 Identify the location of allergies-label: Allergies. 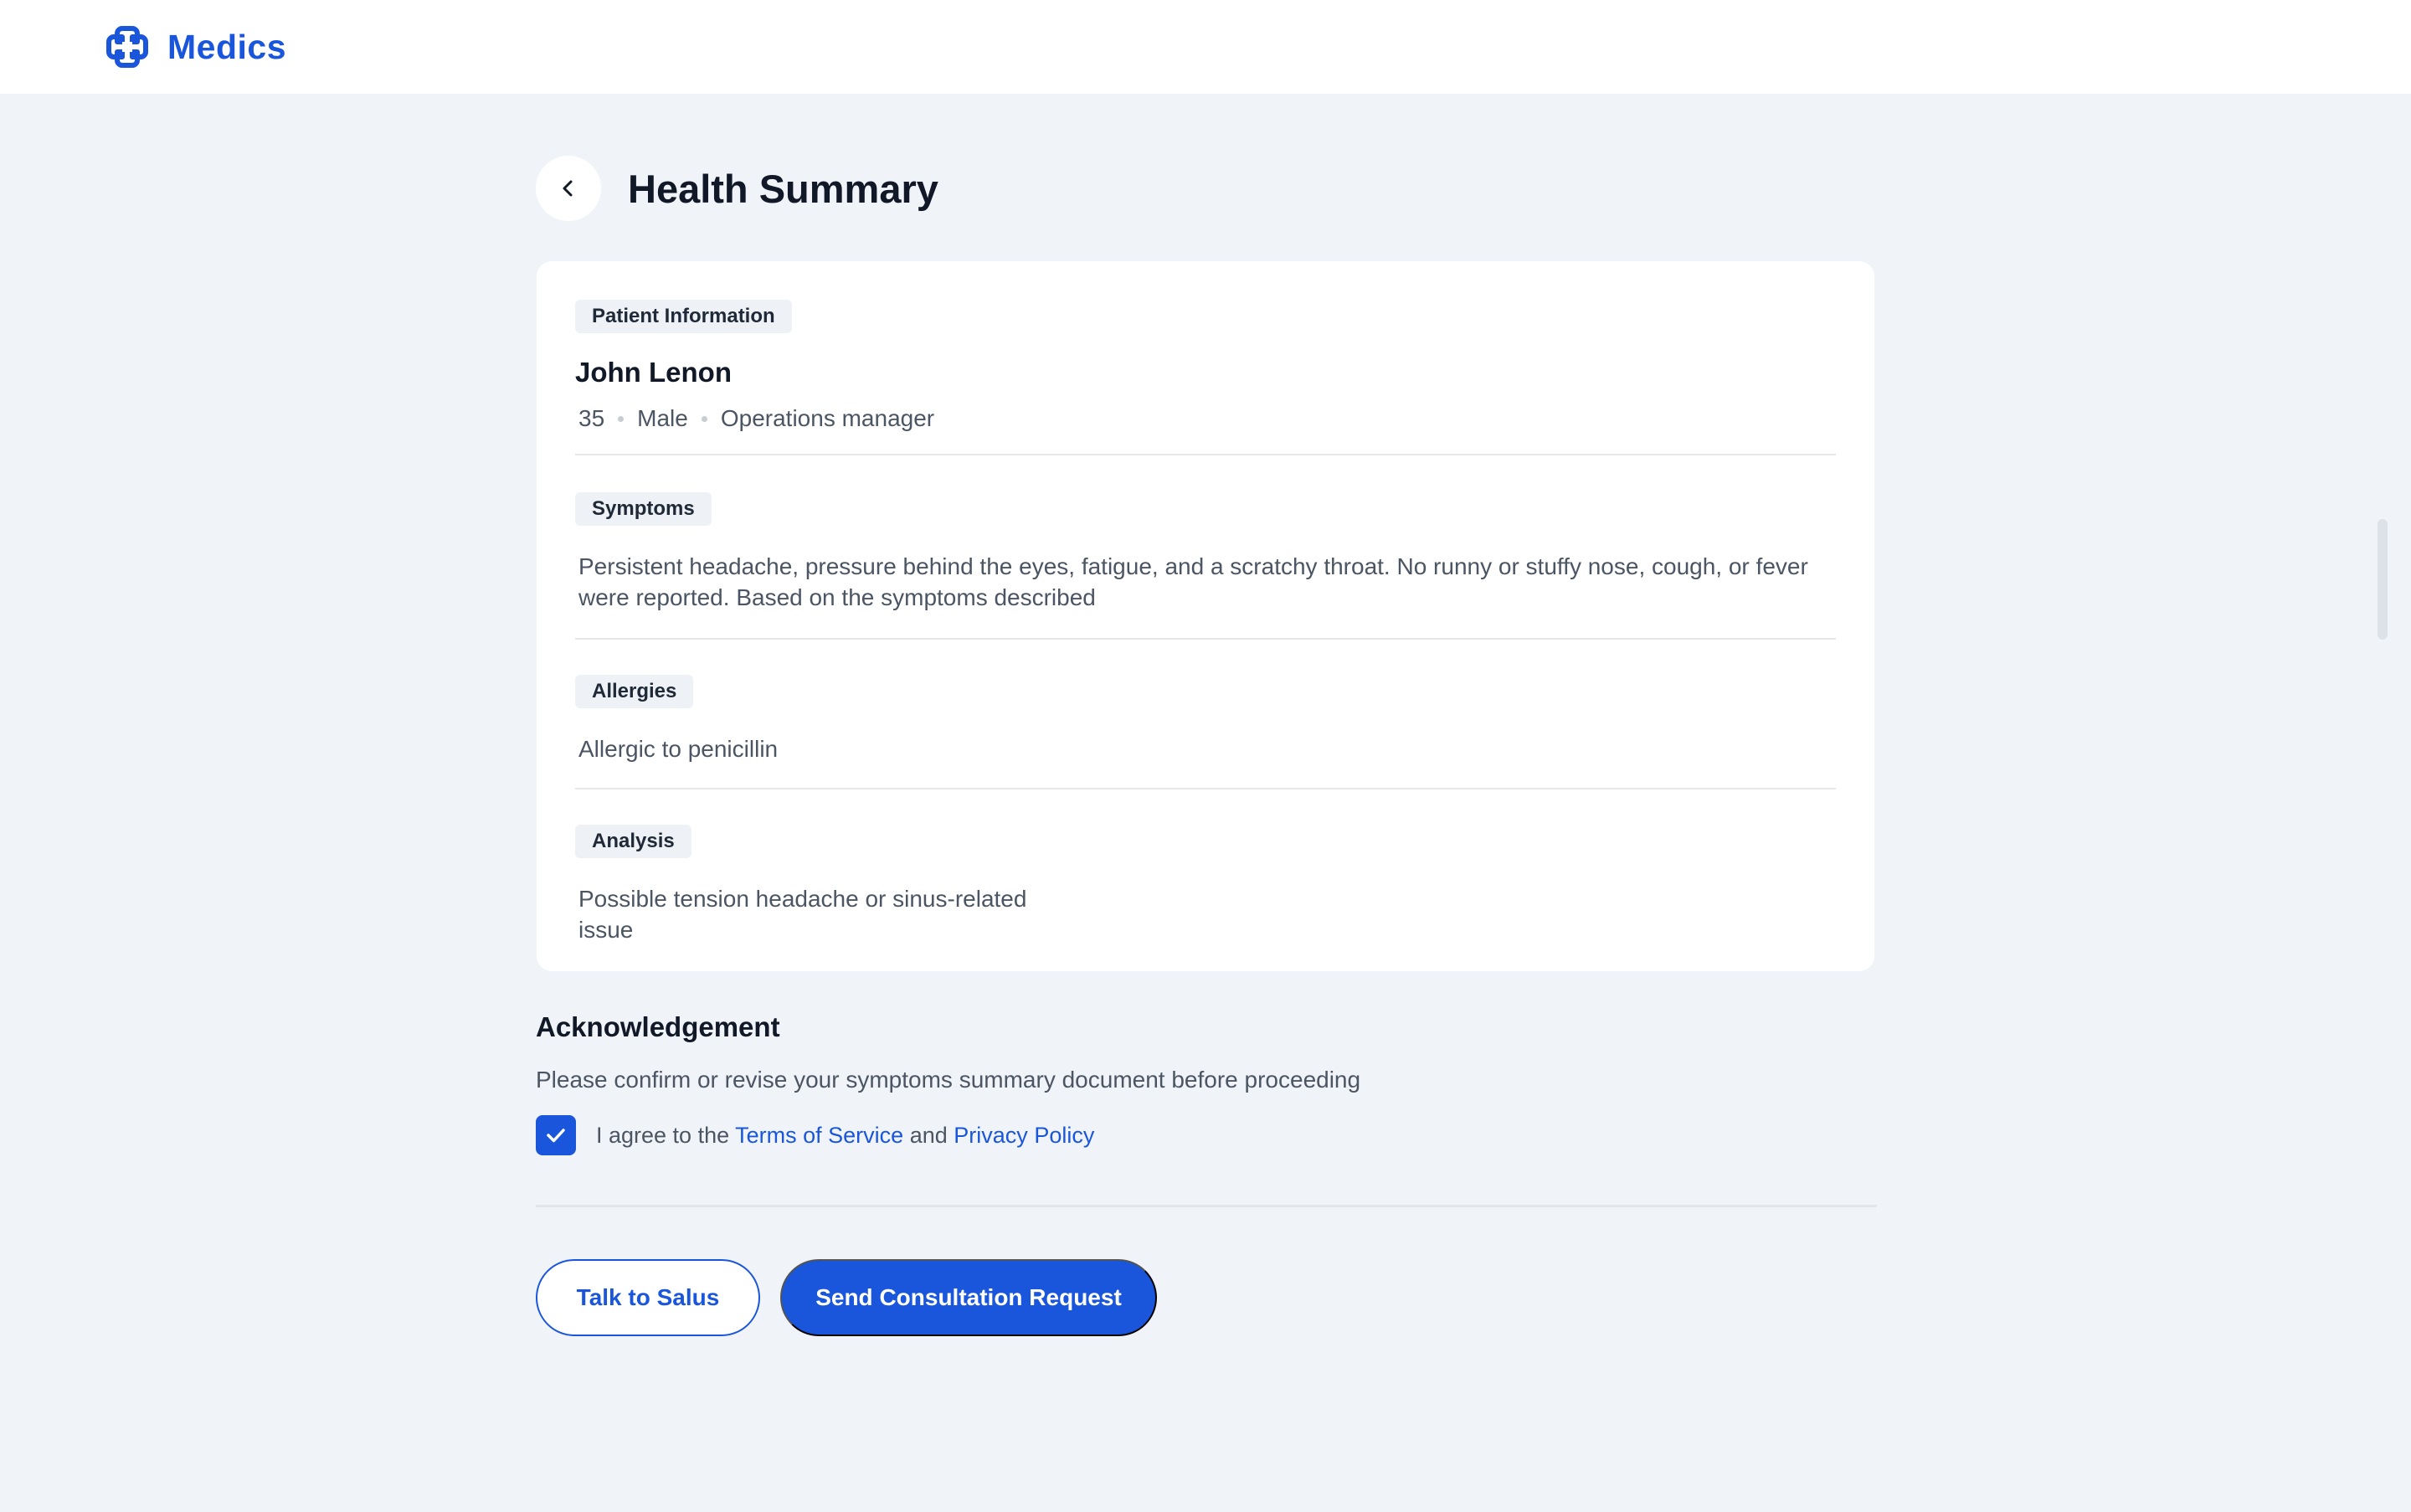
(634, 692).